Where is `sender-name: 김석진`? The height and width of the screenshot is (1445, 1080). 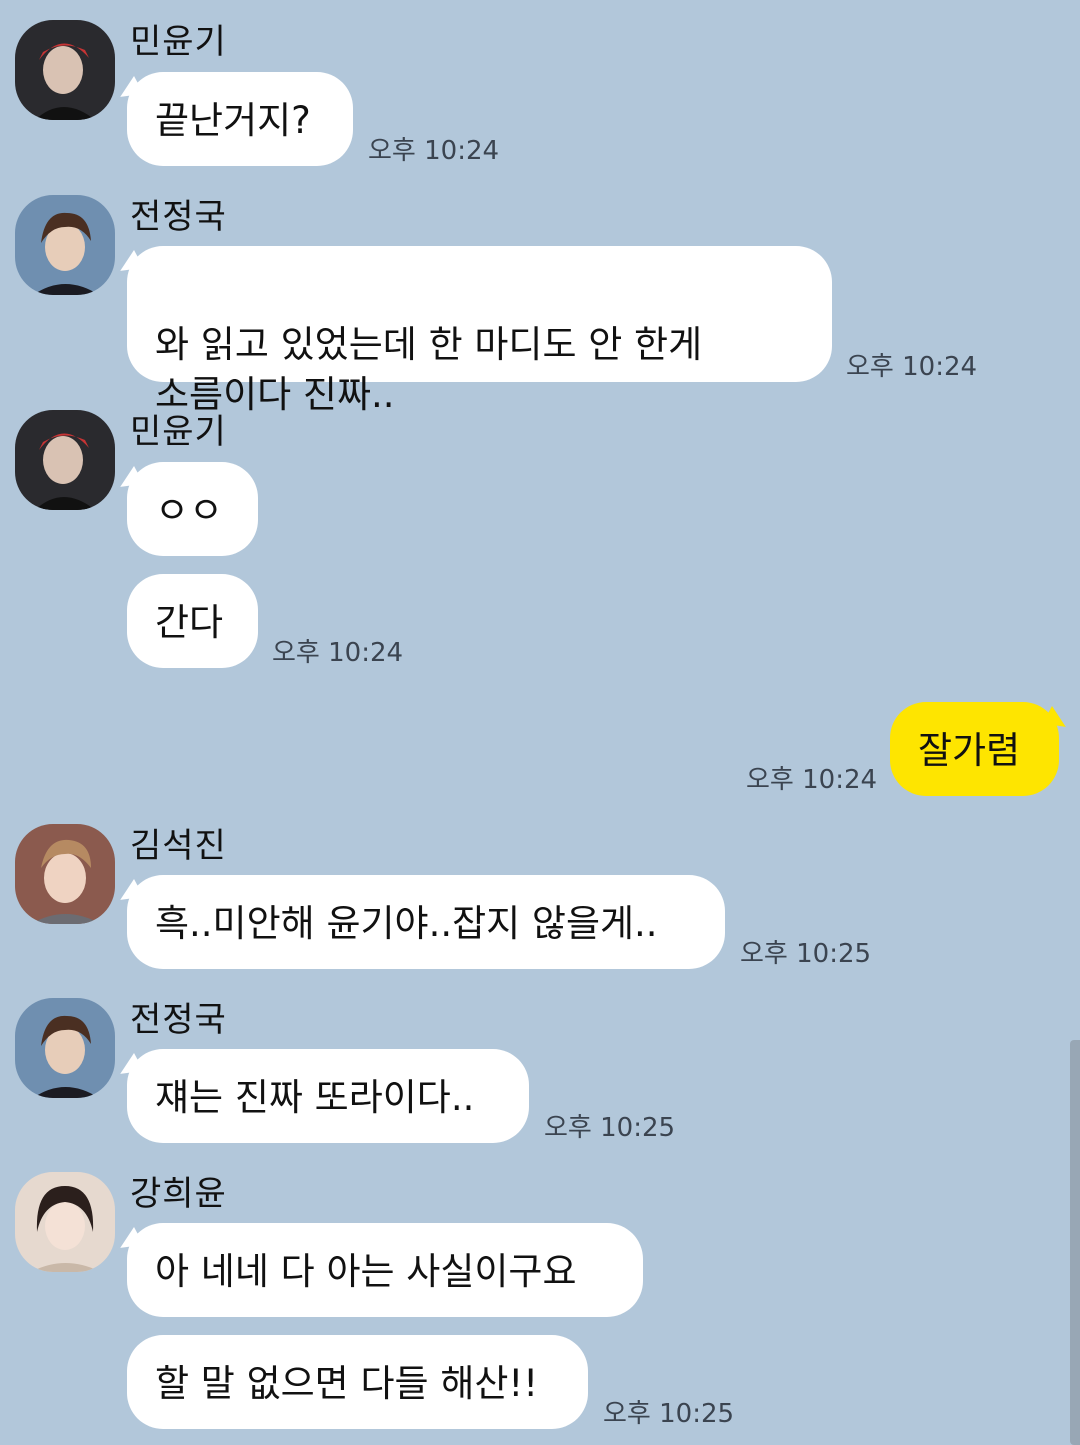
sender-name: 김석진 is located at coordinates (178, 846).